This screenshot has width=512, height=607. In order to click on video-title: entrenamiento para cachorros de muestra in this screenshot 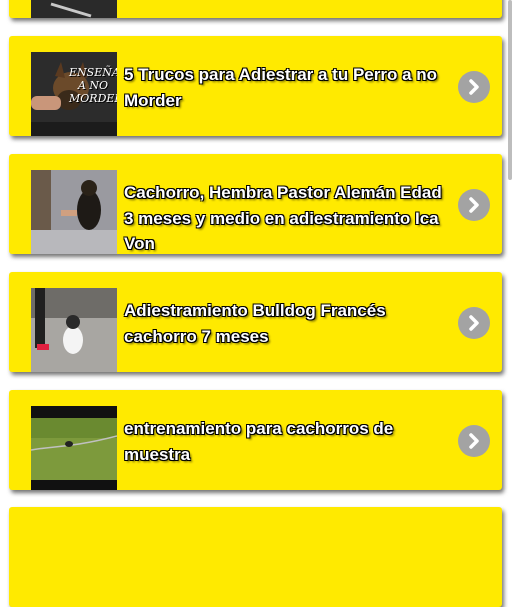, I will do `click(259, 441)`.